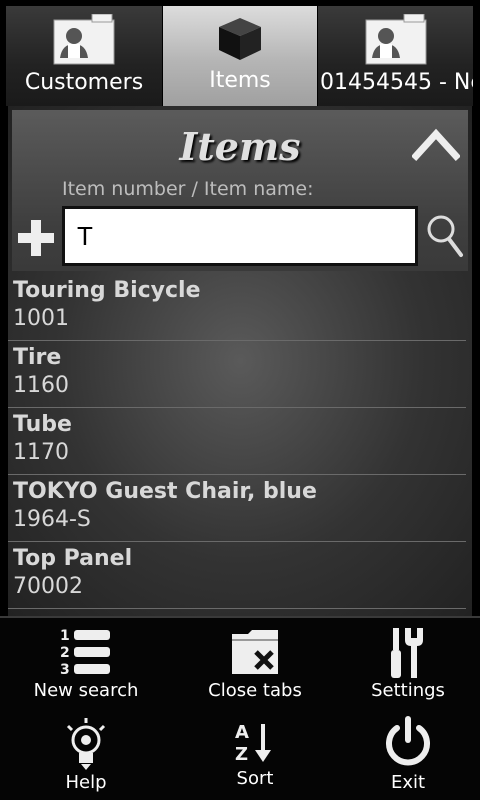 Image resolution: width=480 pixels, height=800 pixels. I want to click on item-number: 1001, so click(41, 318).